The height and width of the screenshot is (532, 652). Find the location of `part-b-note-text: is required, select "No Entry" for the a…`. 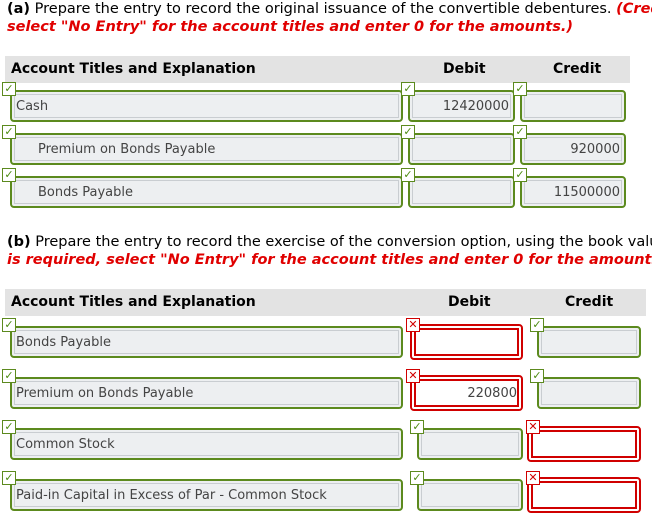

part-b-note-text: is required, select "No Entry" for the a… is located at coordinates (329, 260).